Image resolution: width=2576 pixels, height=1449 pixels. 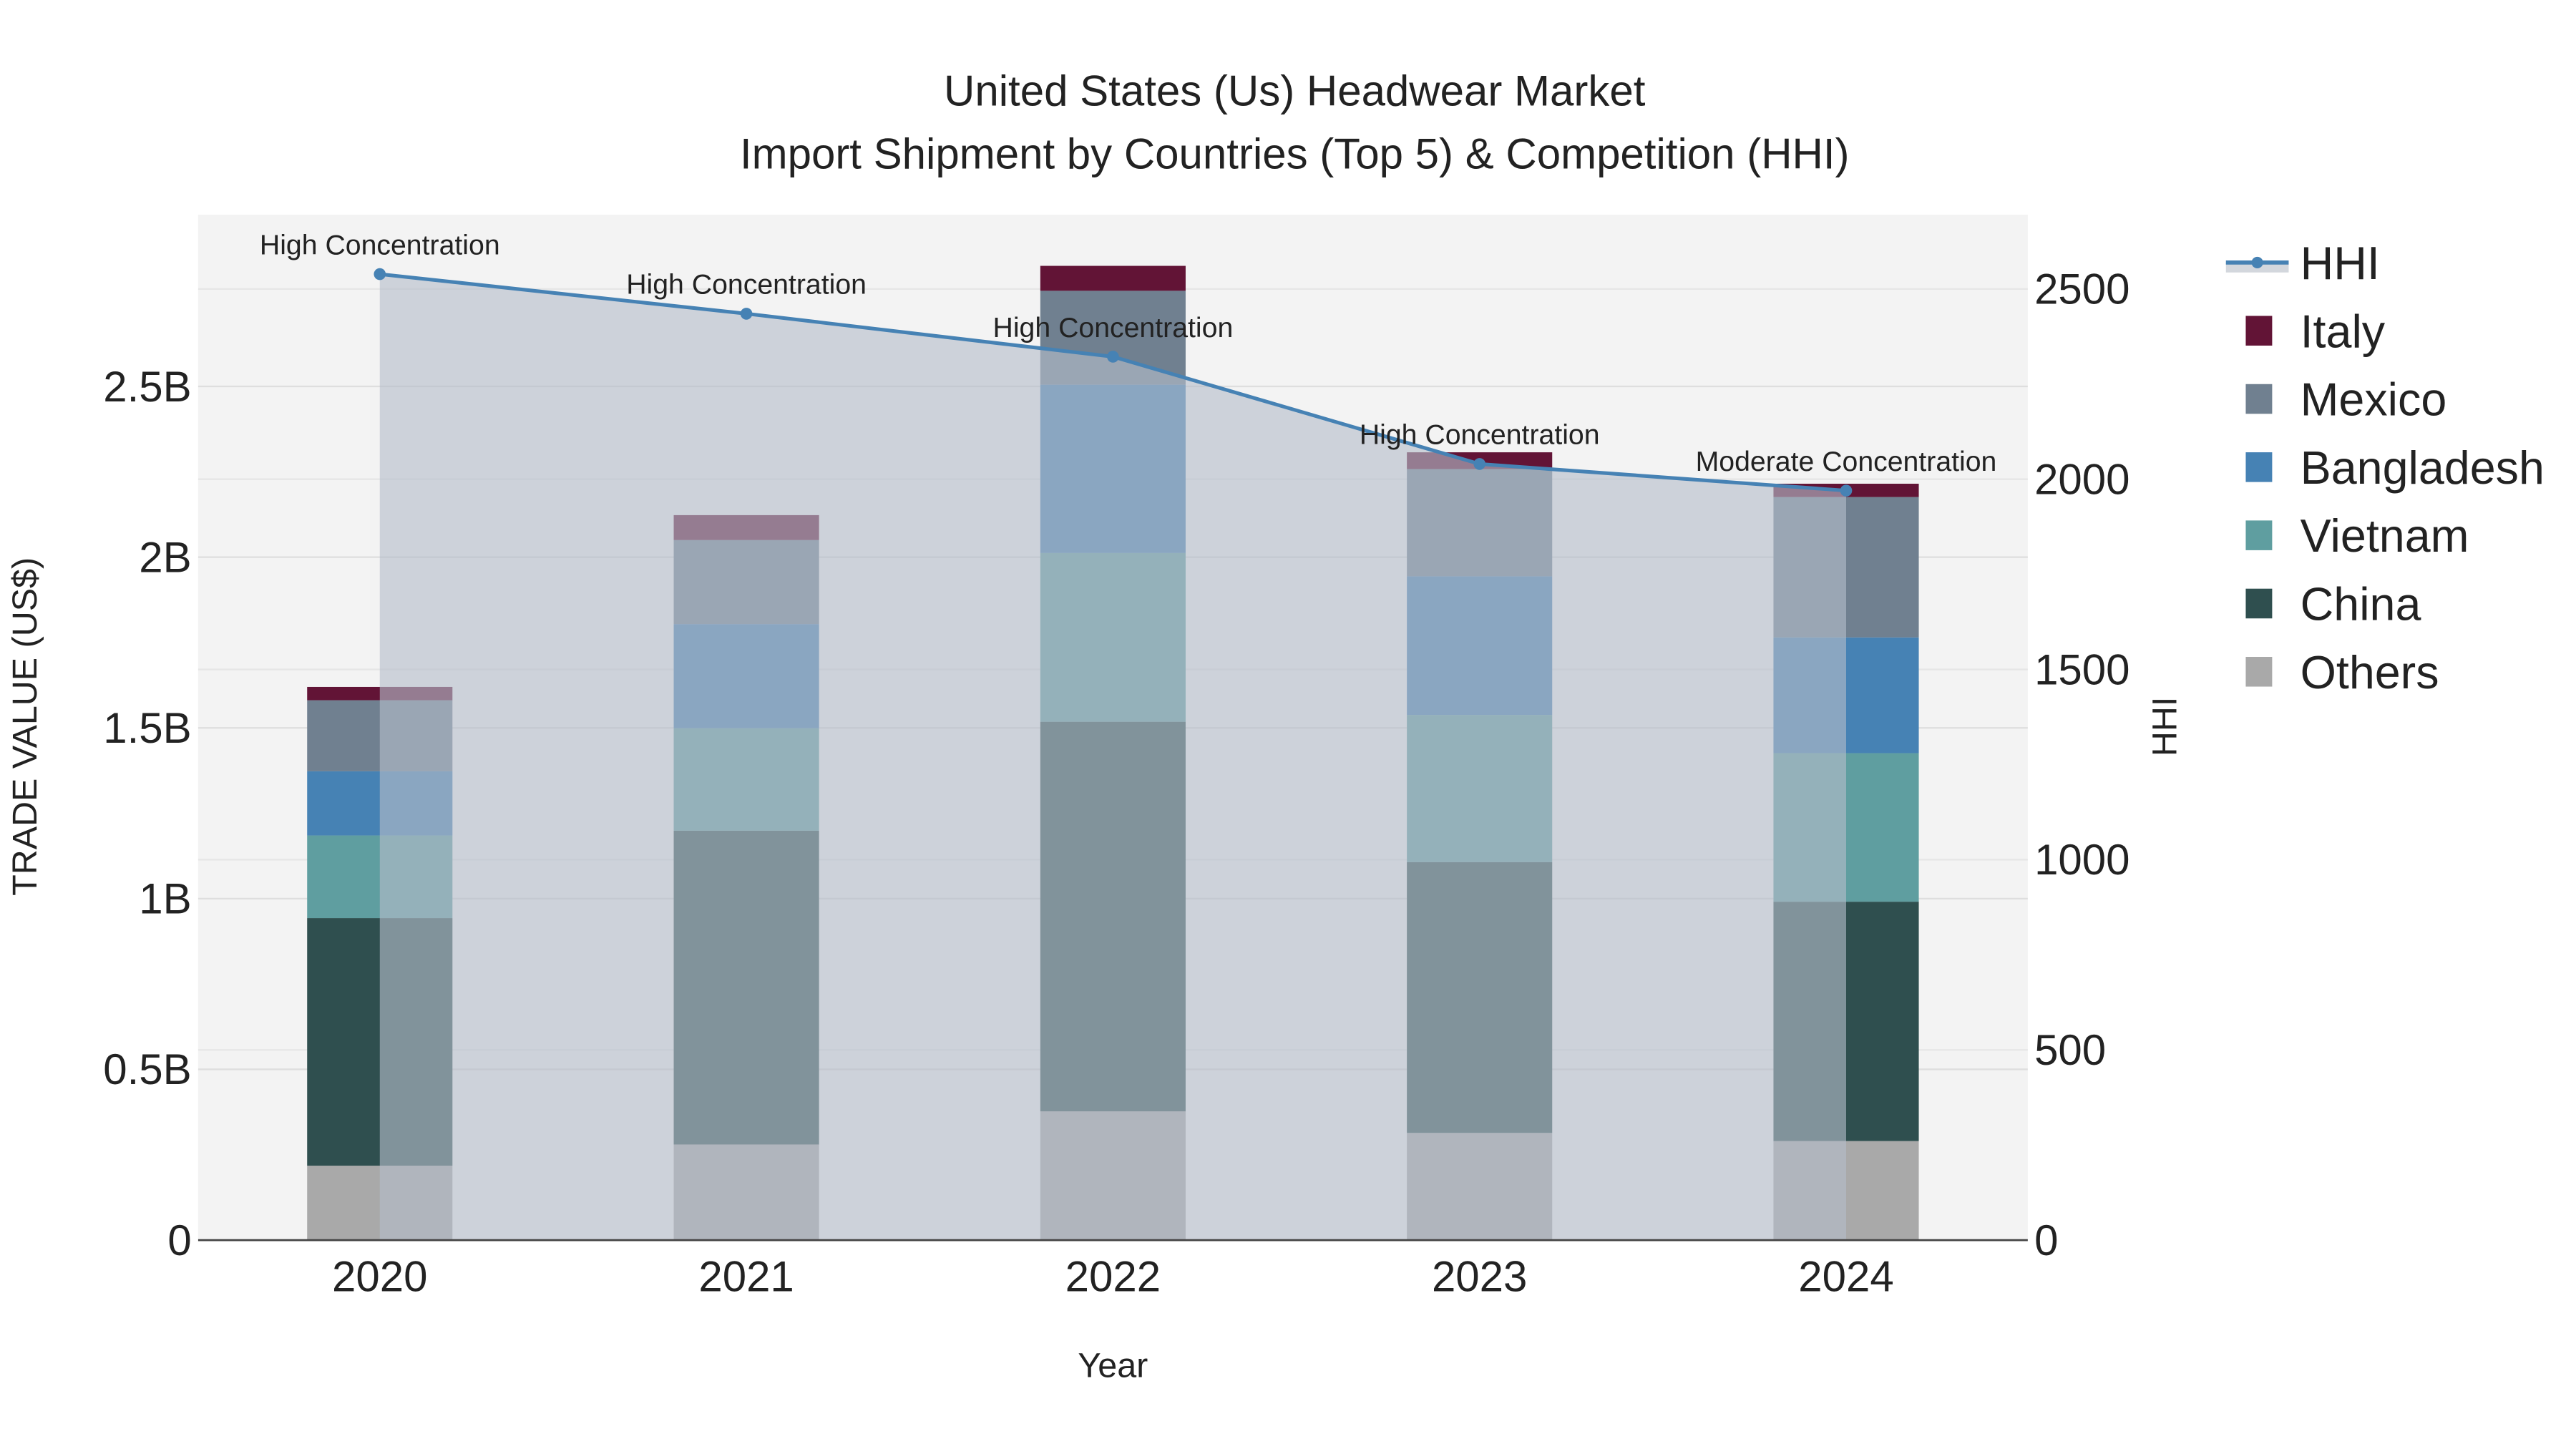 I want to click on legend-swatch-china, so click(x=2259, y=603).